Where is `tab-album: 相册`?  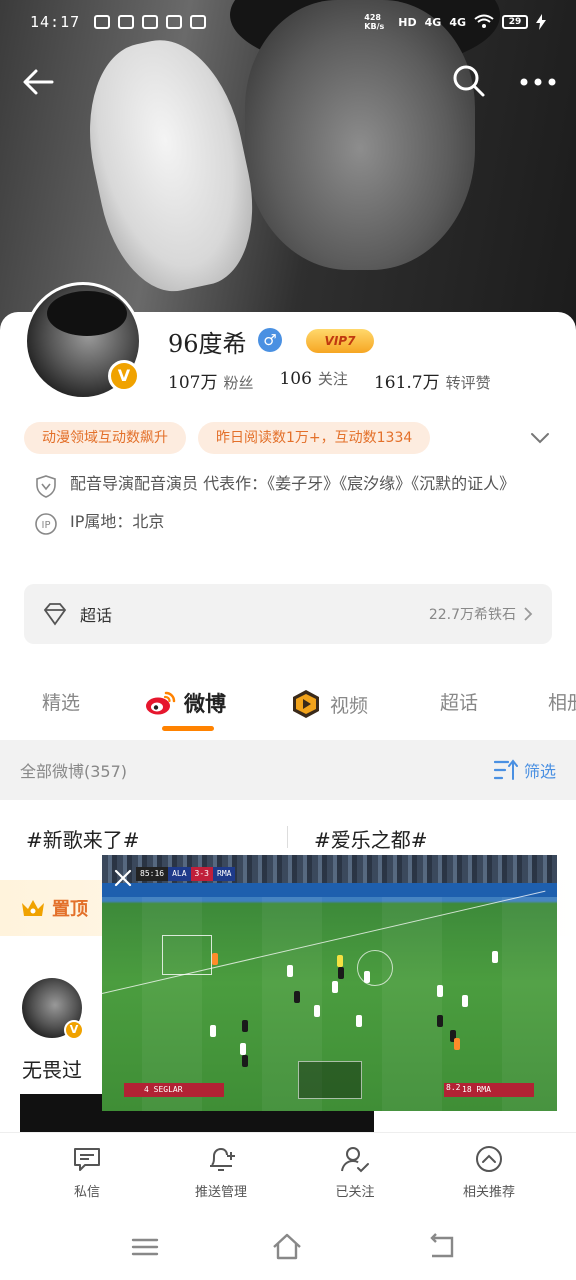
tab-album: 相册 is located at coordinates (562, 701).